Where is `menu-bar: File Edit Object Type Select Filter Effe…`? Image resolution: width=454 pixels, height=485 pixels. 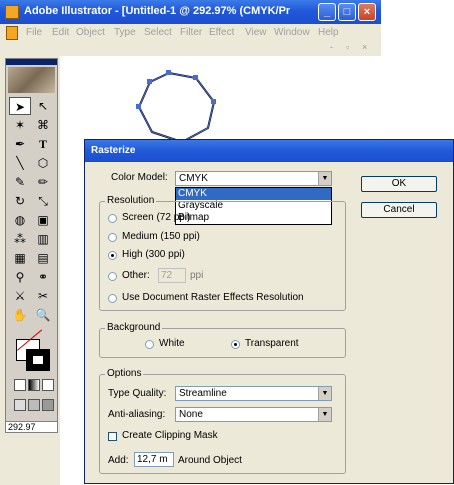 menu-bar: File Edit Object Type Select Filter Effe… is located at coordinates (190, 33).